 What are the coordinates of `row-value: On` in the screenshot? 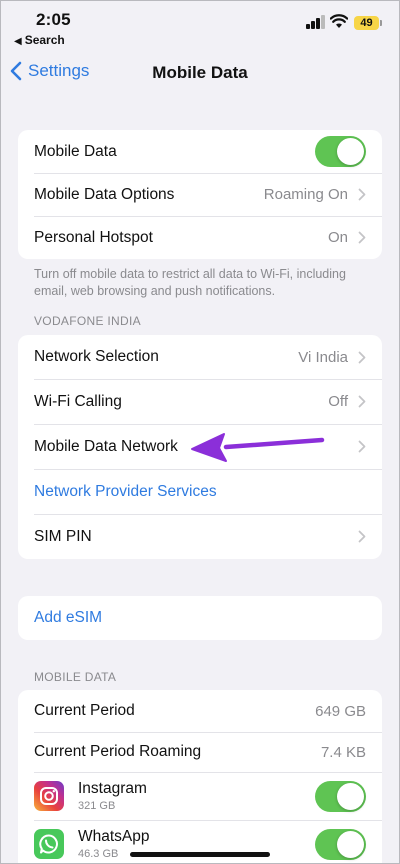 It's located at (337, 237).